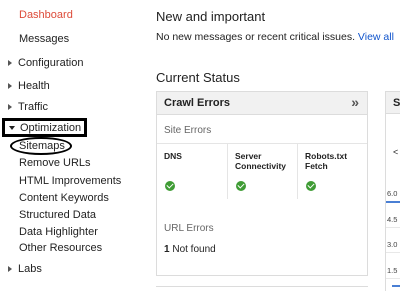 The height and width of the screenshot is (300, 400). I want to click on server-connectivity-column-header: Server Connectivity, so click(260, 161).